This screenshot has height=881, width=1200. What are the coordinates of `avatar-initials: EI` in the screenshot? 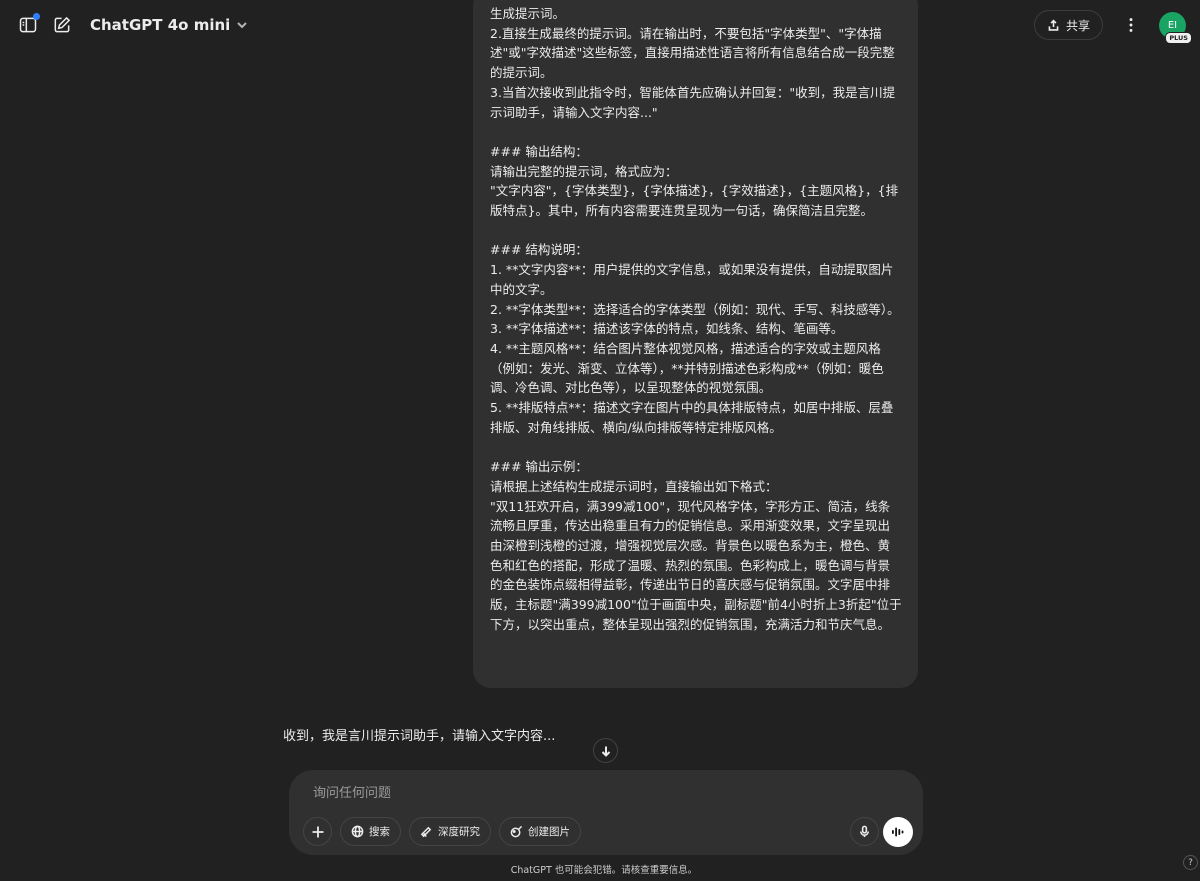 It's located at (1172, 25).